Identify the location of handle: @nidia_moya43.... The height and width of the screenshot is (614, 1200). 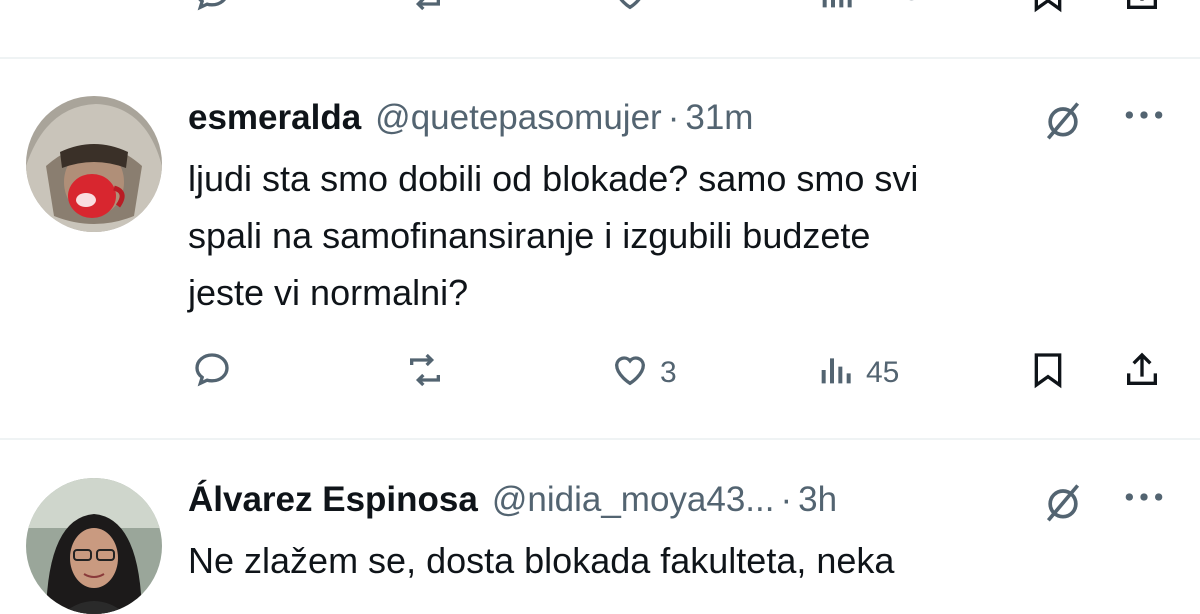
(633, 500).